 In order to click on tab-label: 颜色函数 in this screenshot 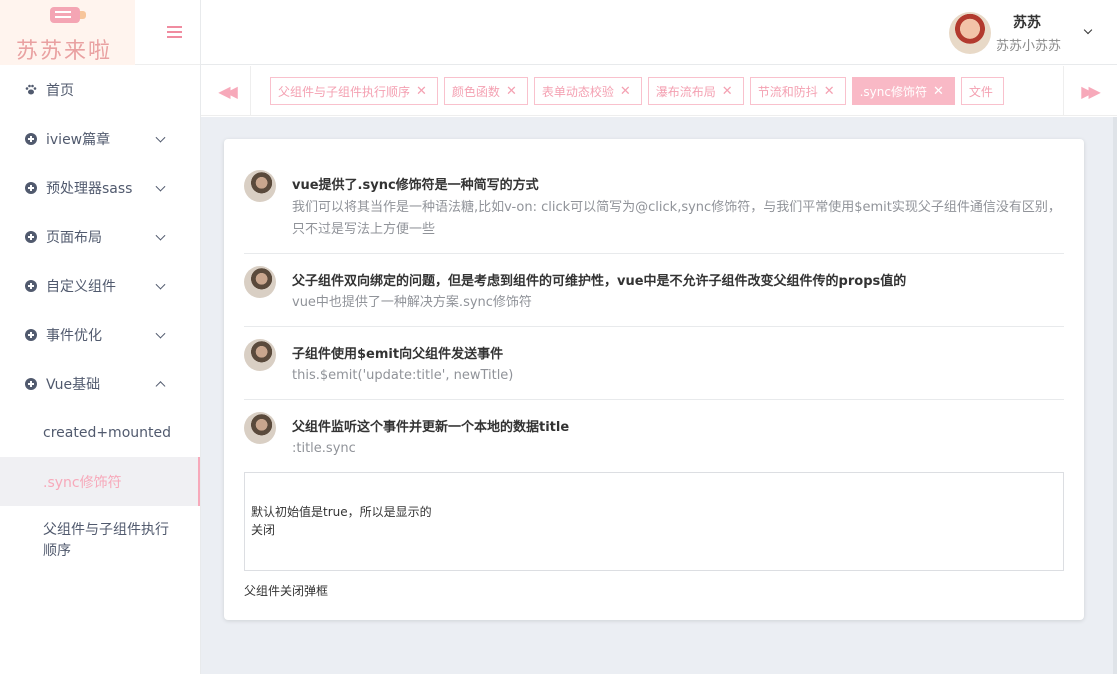, I will do `click(475, 91)`.